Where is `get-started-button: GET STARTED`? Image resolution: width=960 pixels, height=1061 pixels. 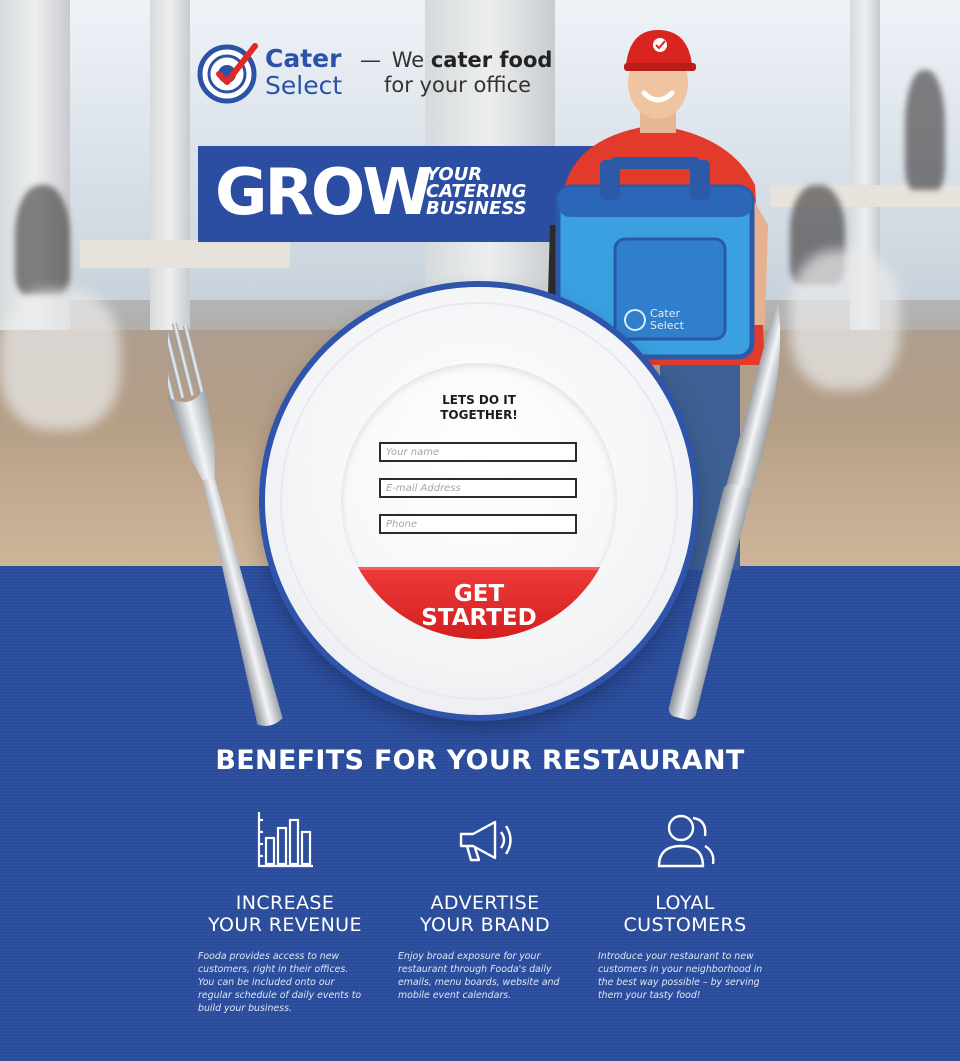 get-started-button: GET STARTED is located at coordinates (479, 603).